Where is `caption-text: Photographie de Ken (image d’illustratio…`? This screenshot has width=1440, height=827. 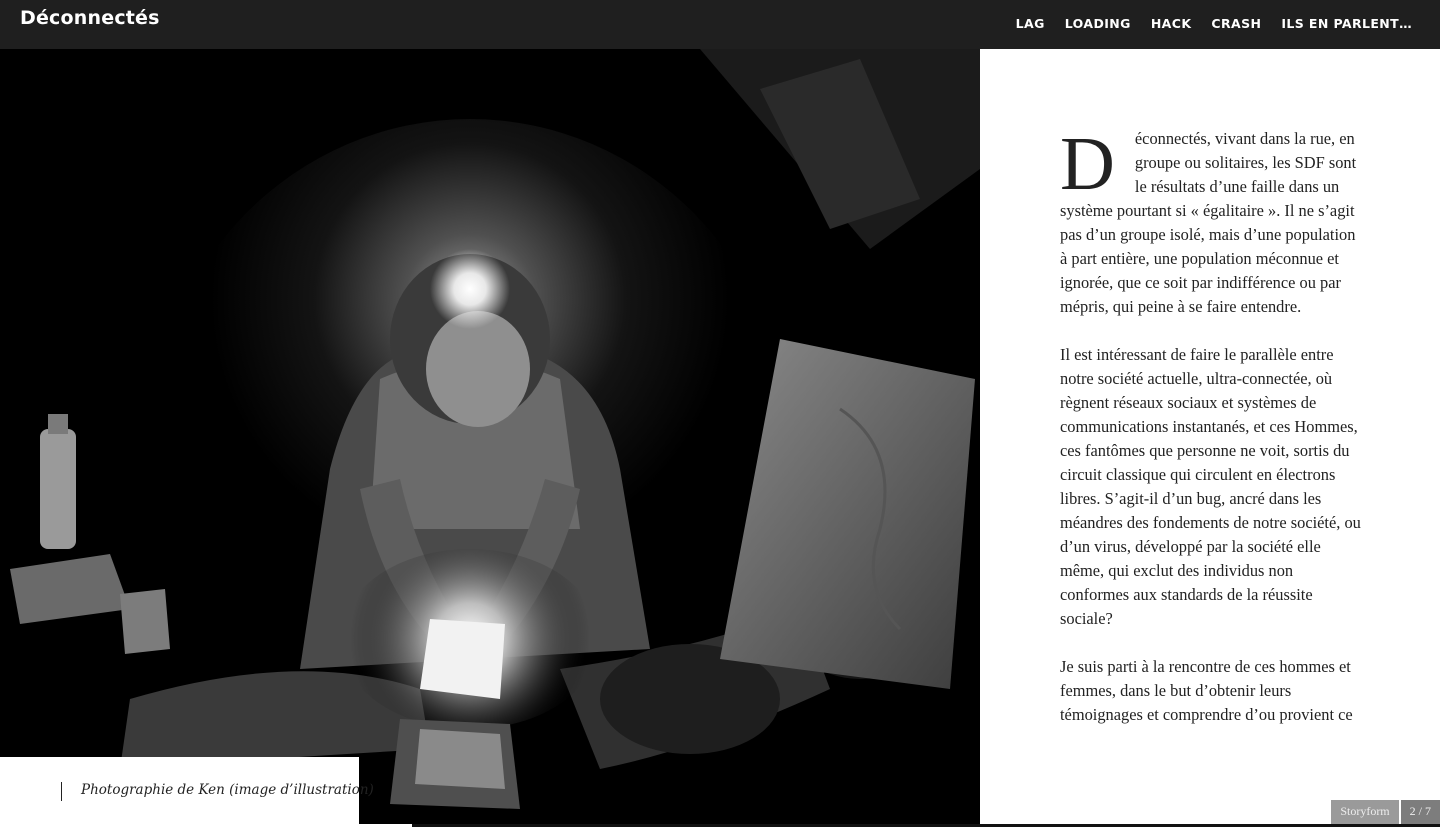 caption-text: Photographie de Ken (image d’illustratio… is located at coordinates (227, 790).